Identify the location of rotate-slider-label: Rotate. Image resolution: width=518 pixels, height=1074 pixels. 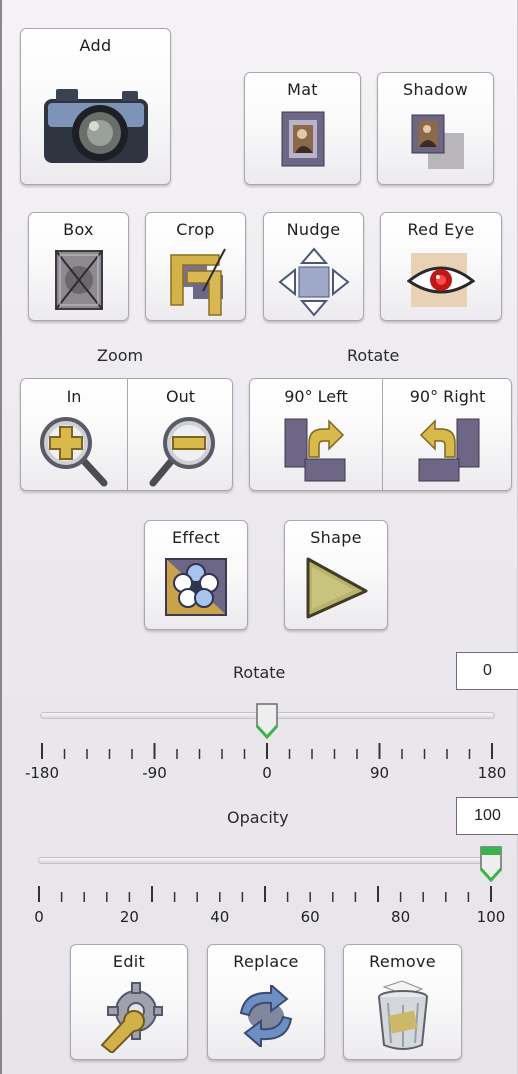
(259, 672).